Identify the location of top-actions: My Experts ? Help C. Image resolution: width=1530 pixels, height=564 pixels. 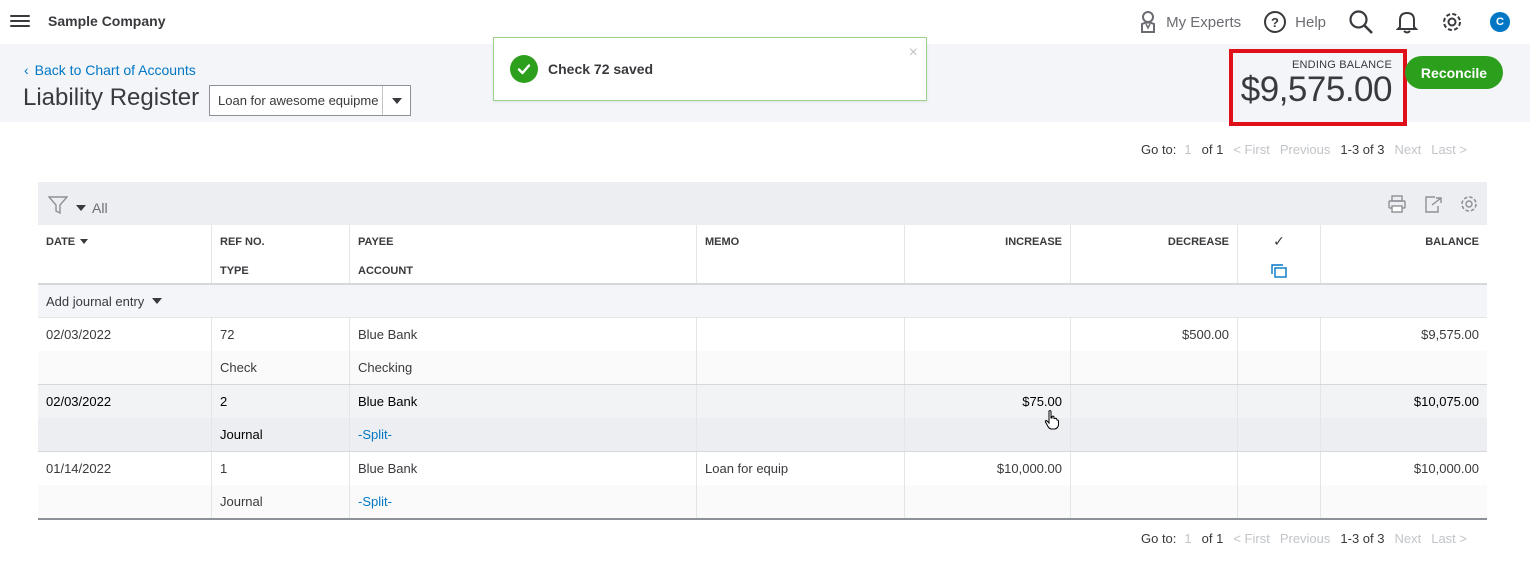
(1313, 22).